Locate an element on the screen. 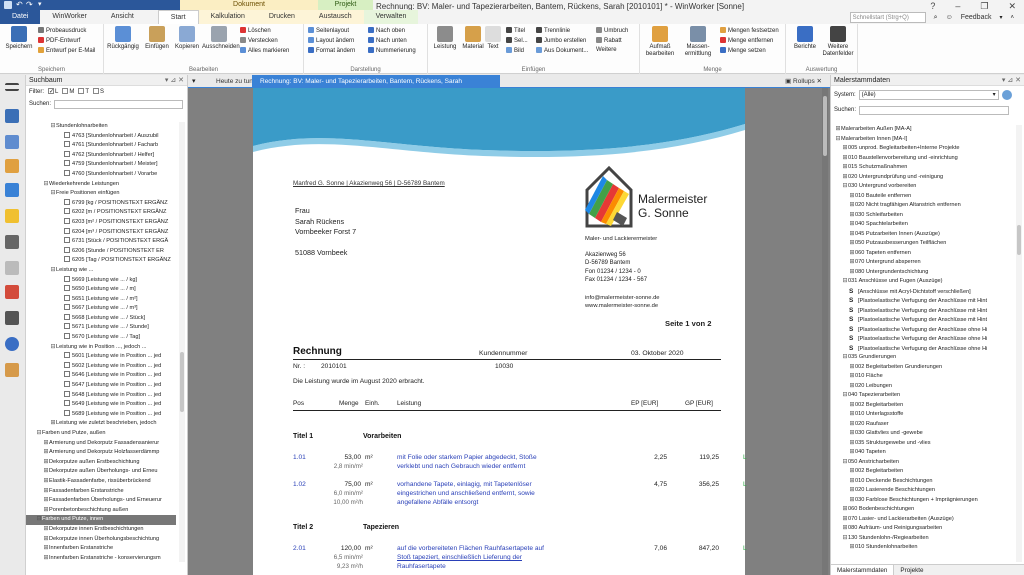 This screenshot has height=575, width=1024. tree-row: 5648 [Leistung wie in Position ... jed is located at coordinates (101, 395).